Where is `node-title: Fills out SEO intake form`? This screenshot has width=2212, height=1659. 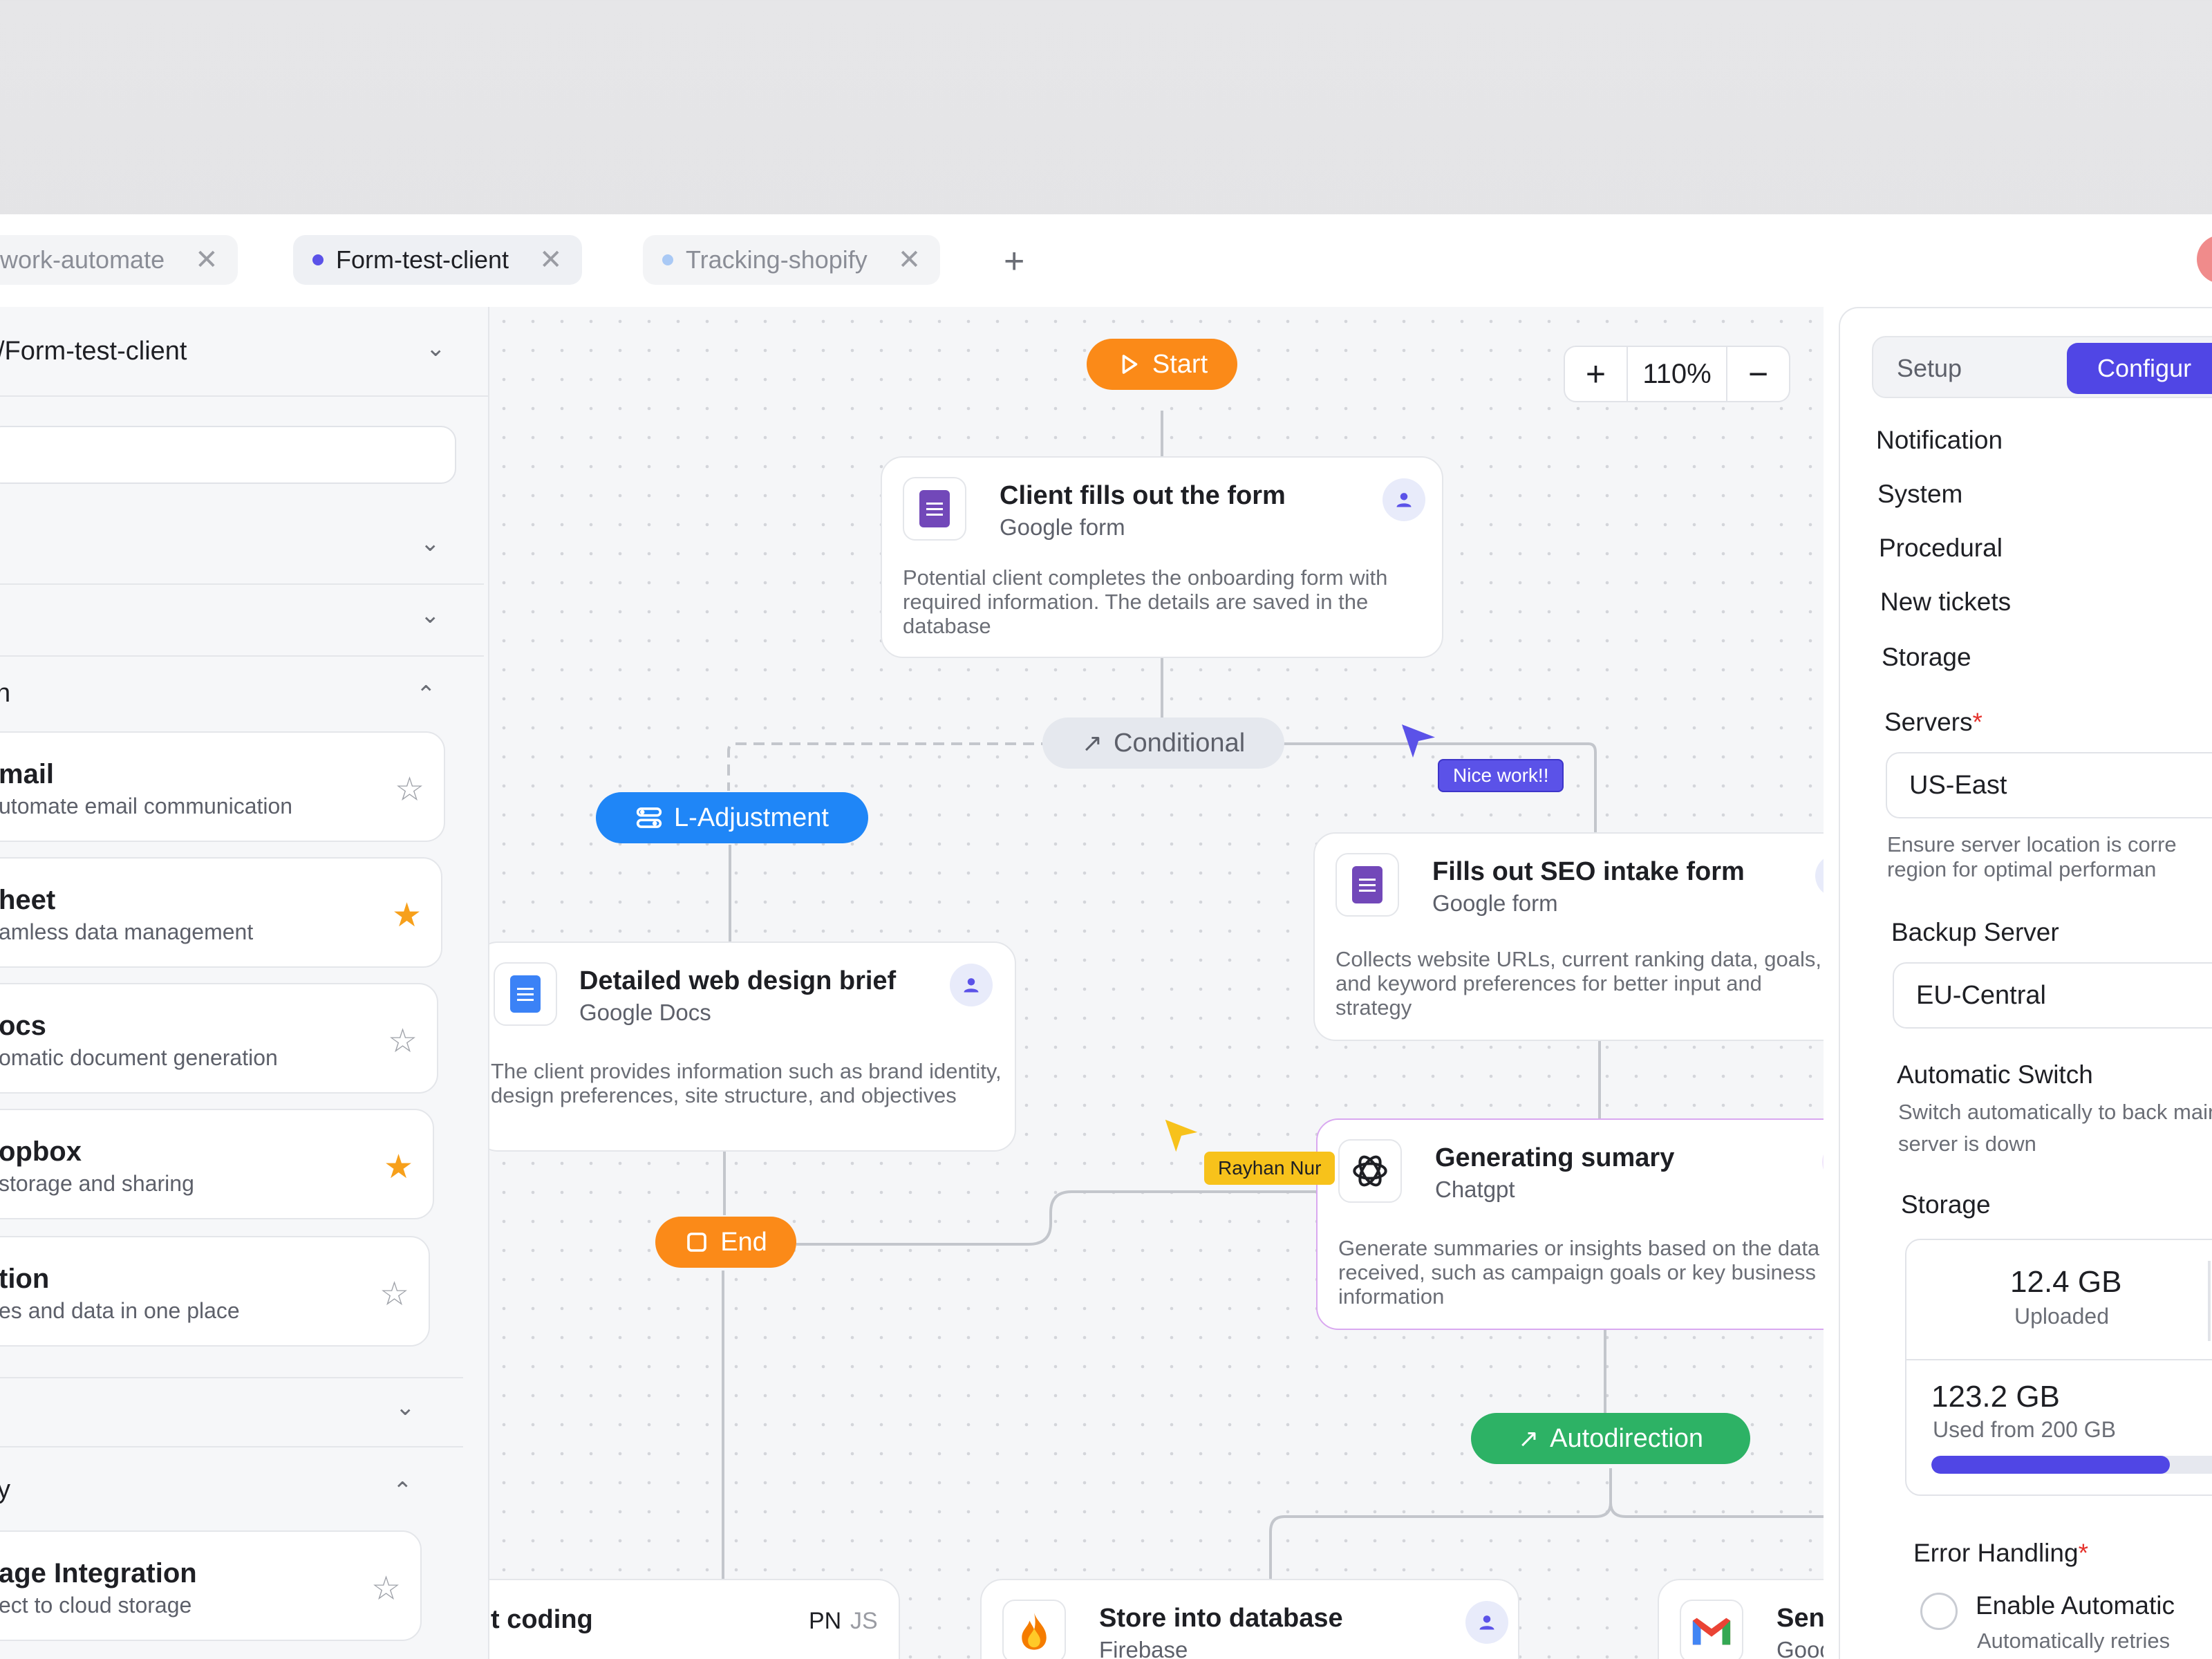 node-title: Fills out SEO intake form is located at coordinates (1588, 871).